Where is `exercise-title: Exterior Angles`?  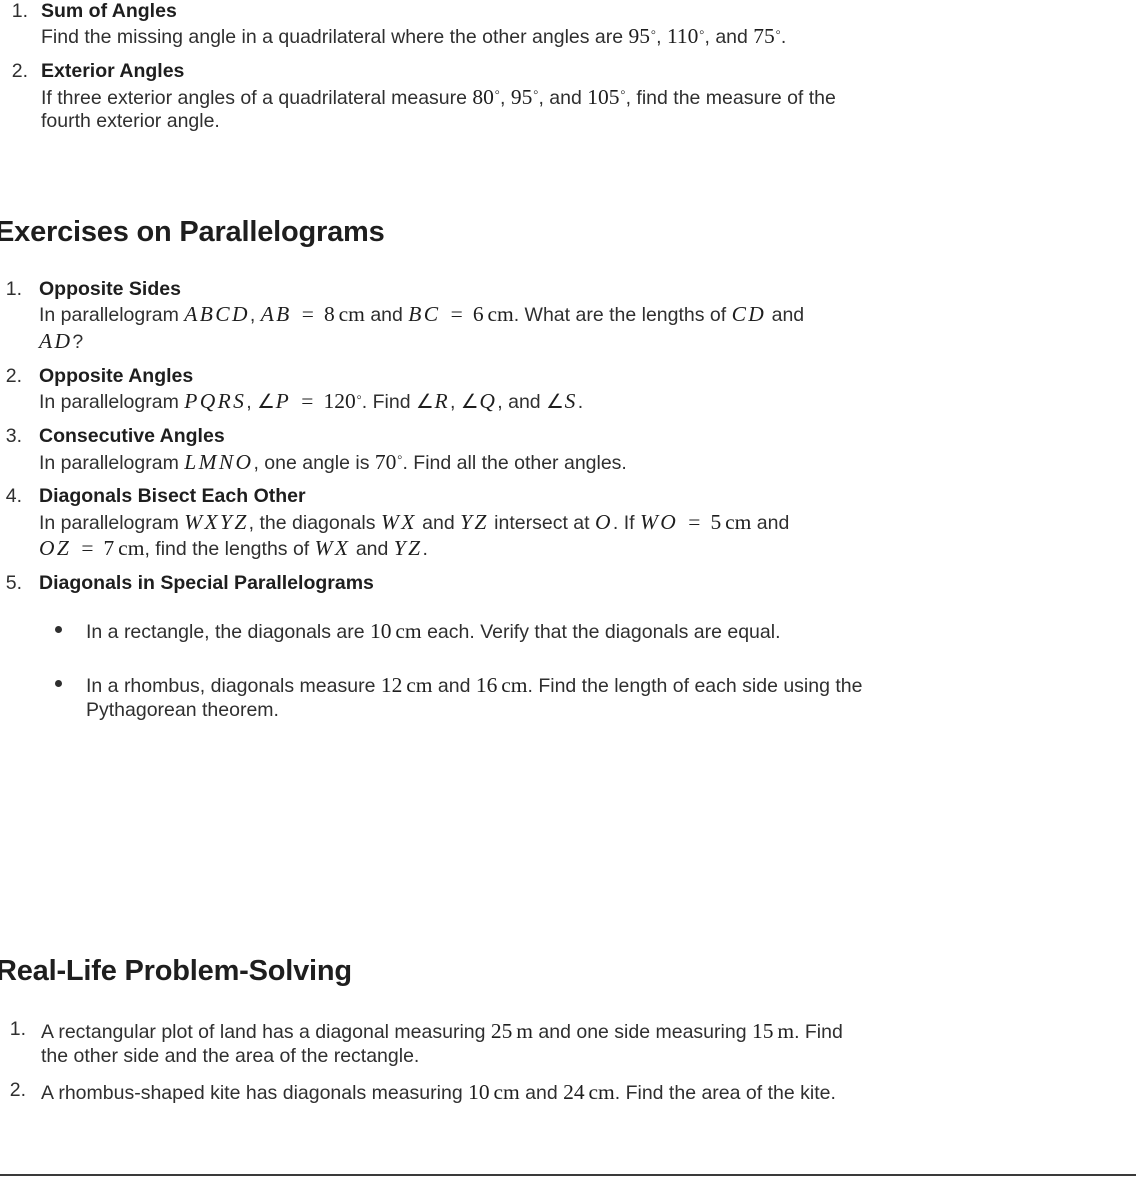 exercise-title: Exterior Angles is located at coordinates (113, 71).